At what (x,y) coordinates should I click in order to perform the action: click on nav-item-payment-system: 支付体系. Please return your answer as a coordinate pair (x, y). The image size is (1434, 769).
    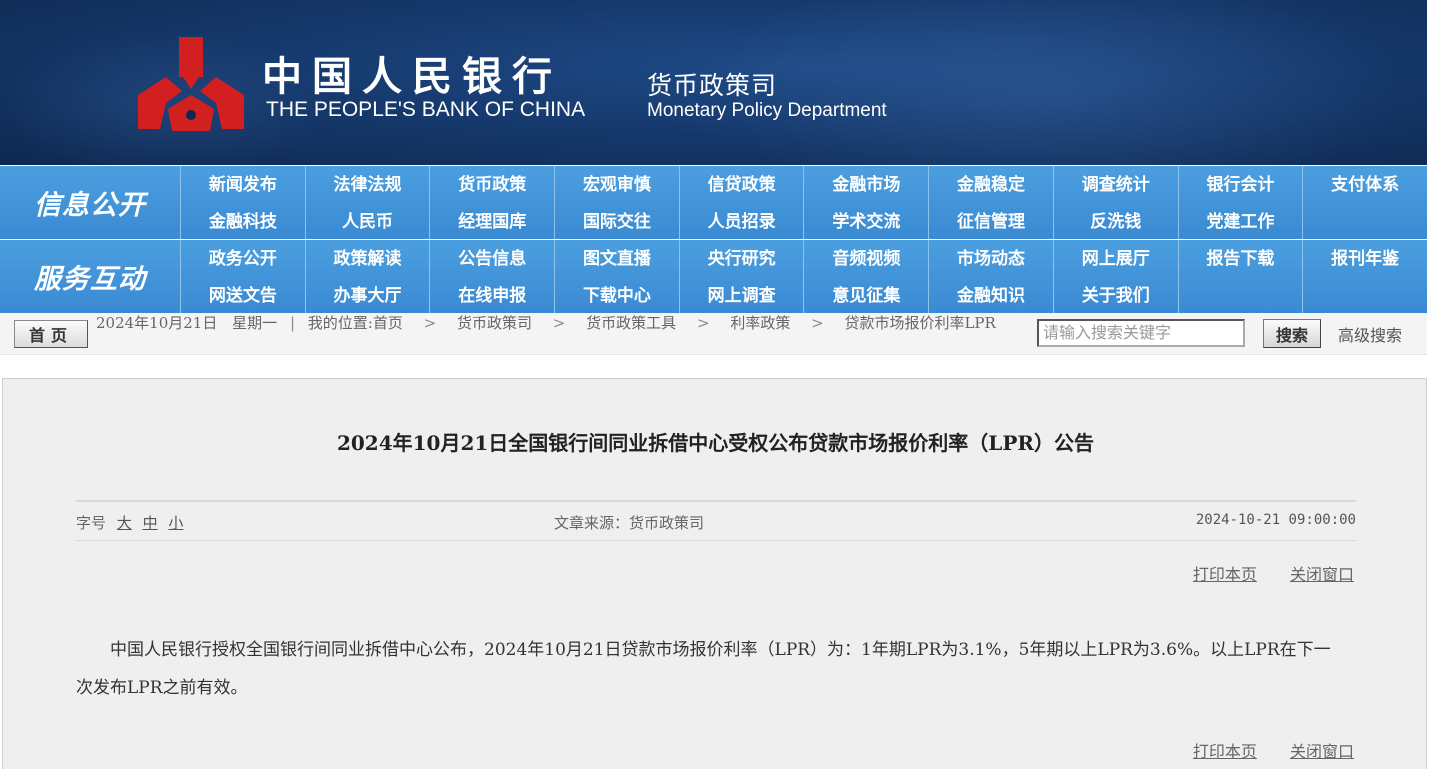
    Looking at the image, I should click on (1364, 182).